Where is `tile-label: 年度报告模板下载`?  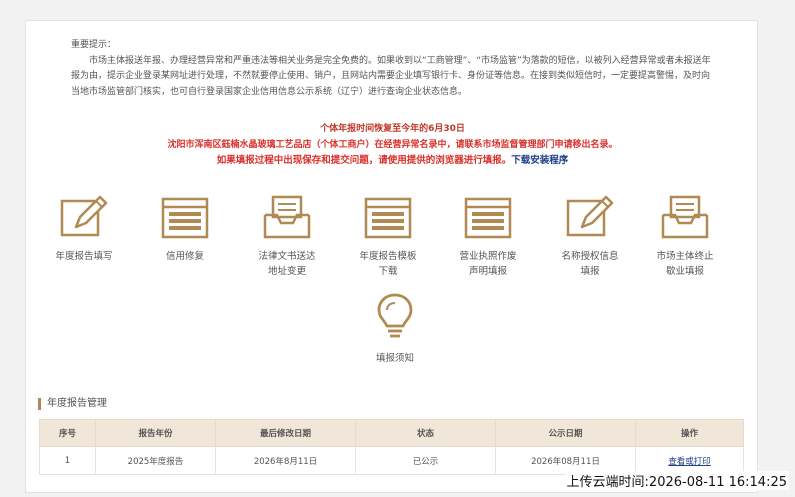 tile-label: 年度报告模板下载 is located at coordinates (388, 264).